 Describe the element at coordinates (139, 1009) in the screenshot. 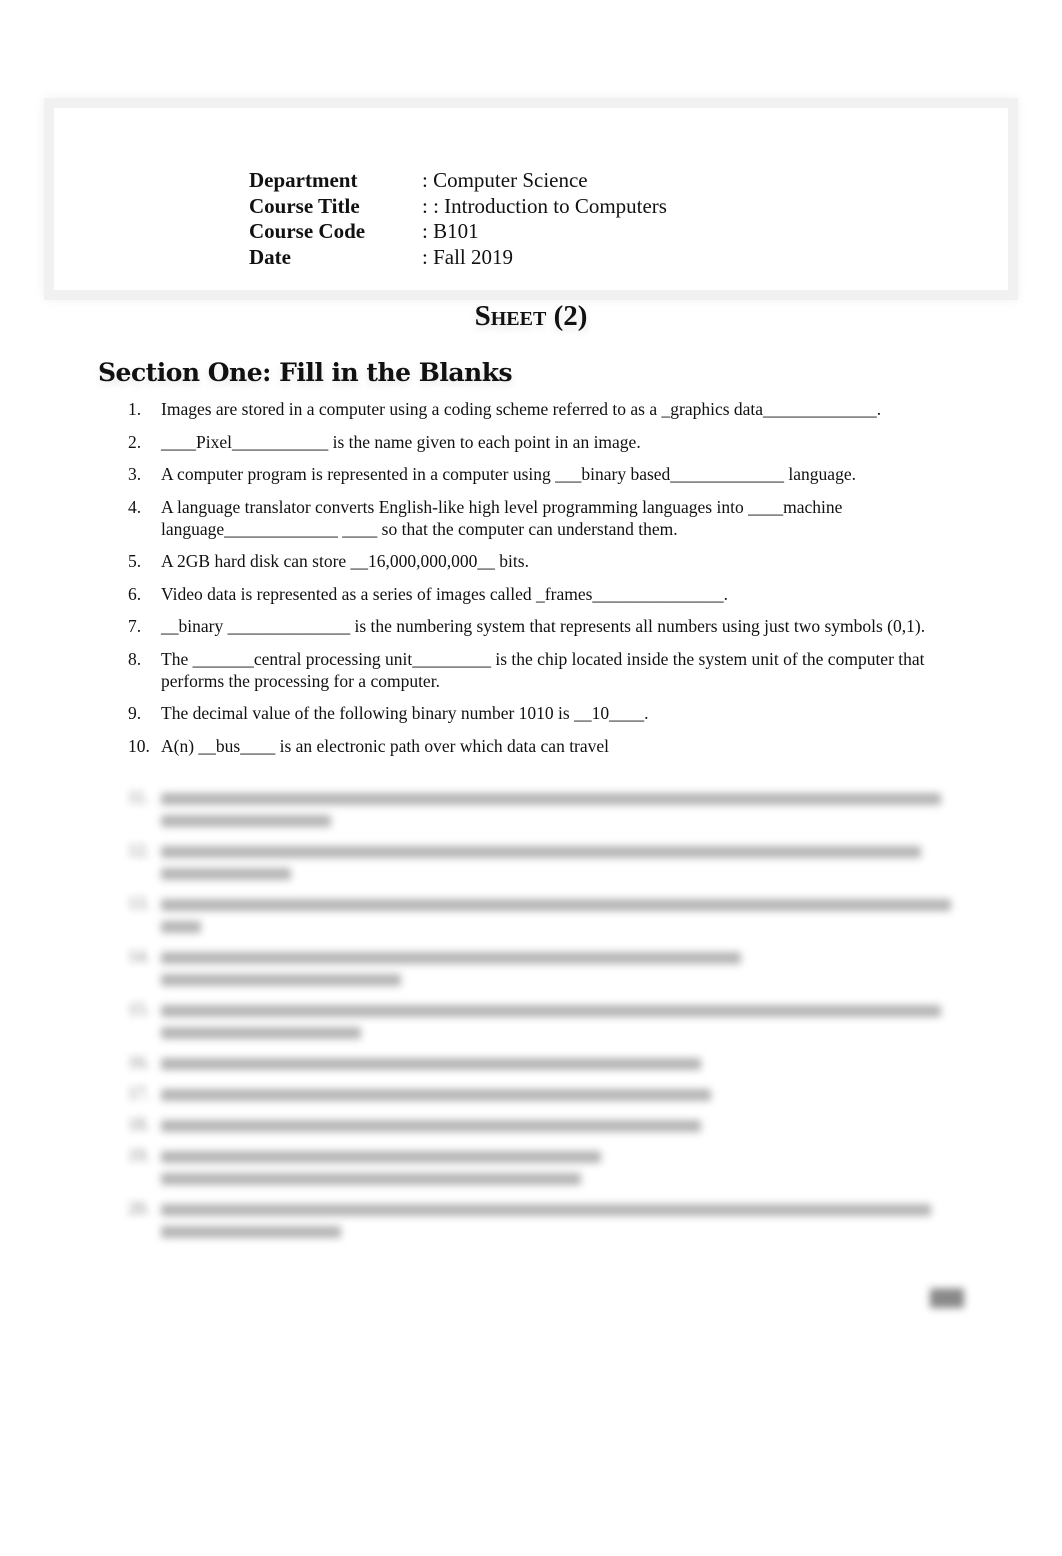

I see `question-number: 15.` at that location.